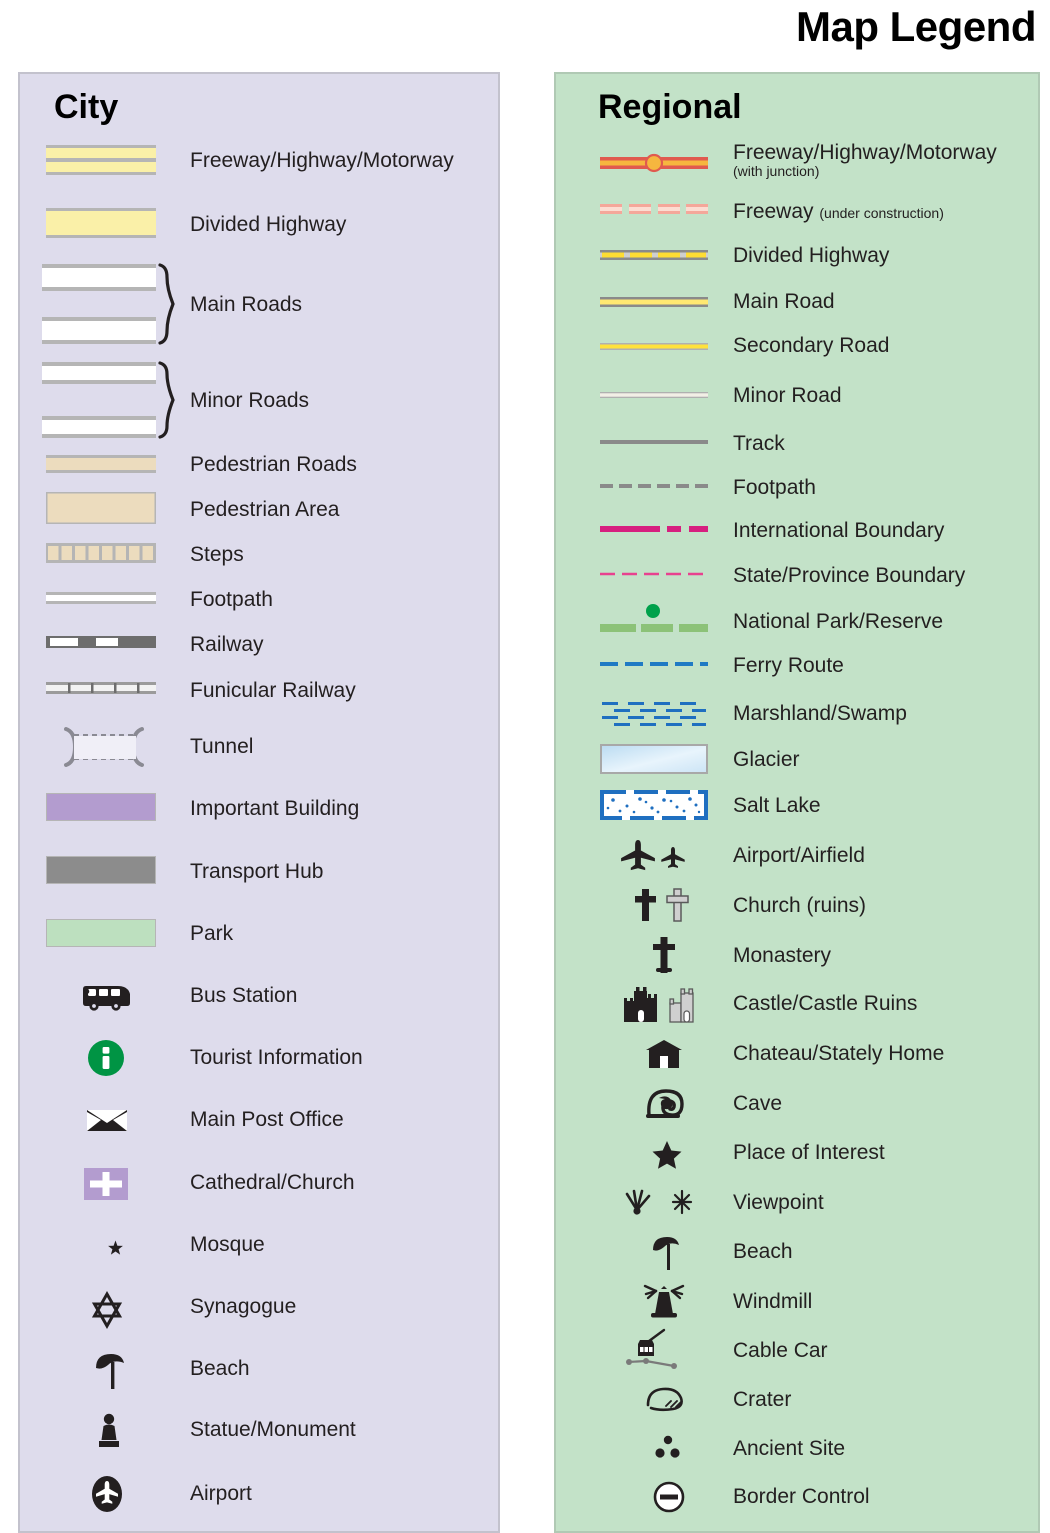 The height and width of the screenshot is (1533, 1050). I want to click on city-item-label: Railway, so click(227, 644).